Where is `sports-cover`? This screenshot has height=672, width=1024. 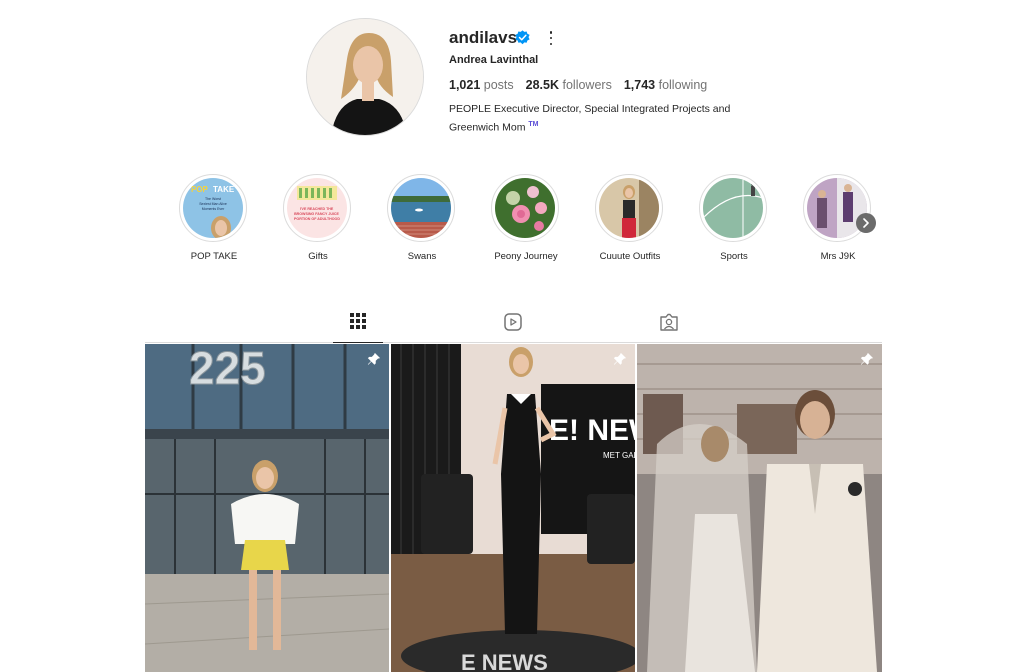 sports-cover is located at coordinates (733, 208).